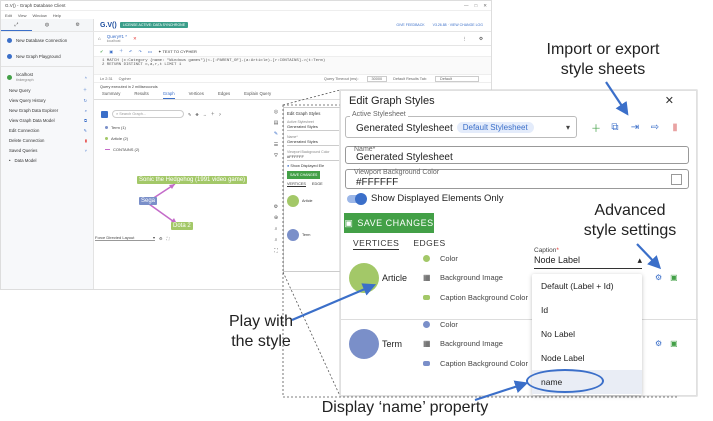 Image resolution: width=713 pixels, height=421 pixels. I want to click on fullscreen-icon: ⛶, so click(168, 238).